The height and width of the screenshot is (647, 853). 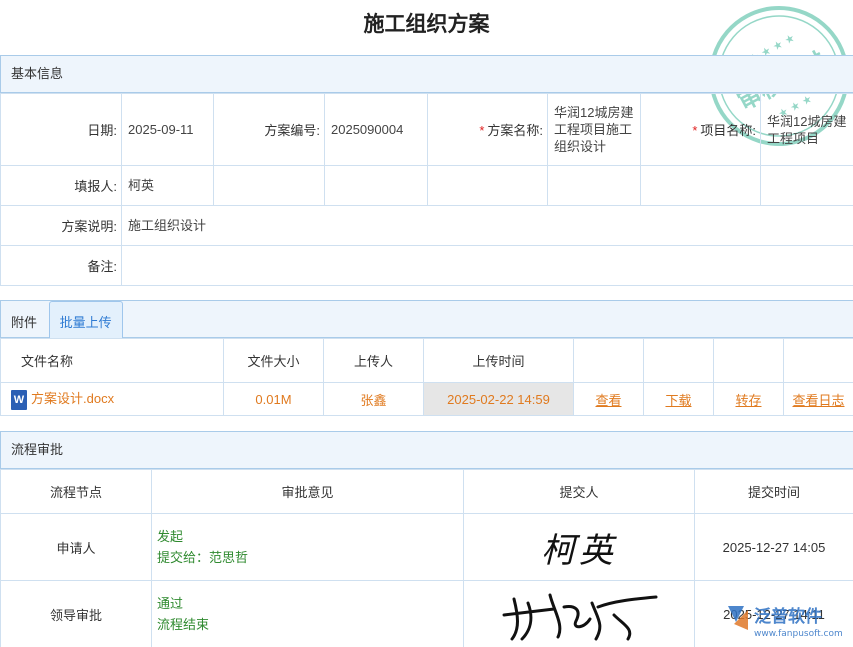 I want to click on col-opinion: 审批意见, so click(x=308, y=492).